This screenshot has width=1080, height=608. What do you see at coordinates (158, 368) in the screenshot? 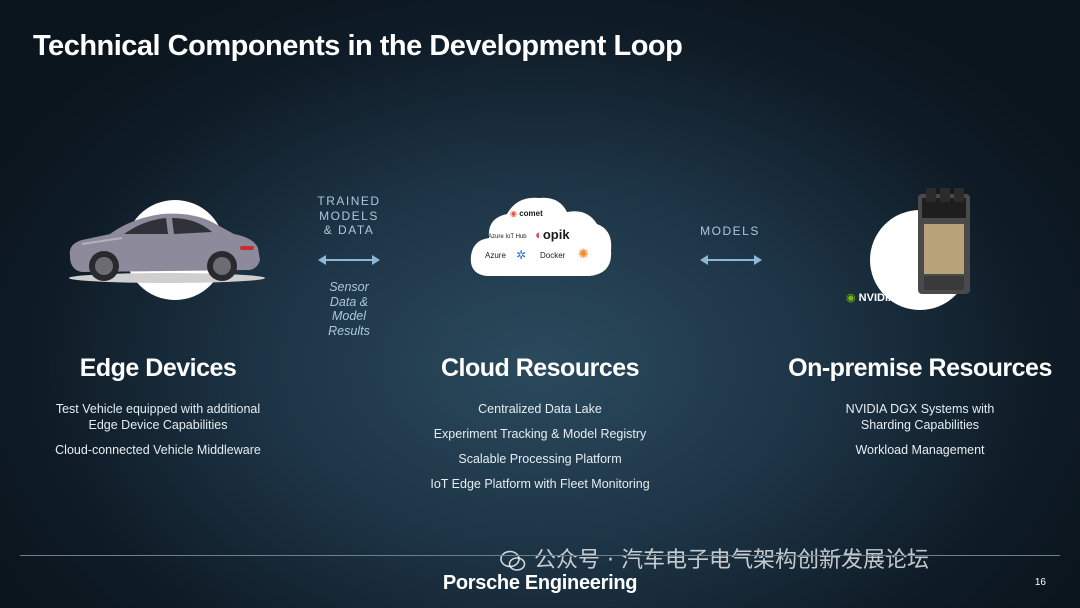
I see `edge-devices-heading: Edge Devices` at bounding box center [158, 368].